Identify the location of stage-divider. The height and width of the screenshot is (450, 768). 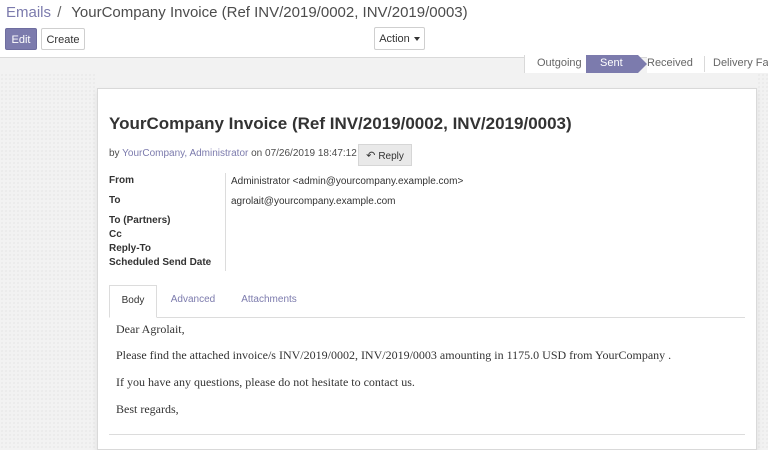
(704, 64).